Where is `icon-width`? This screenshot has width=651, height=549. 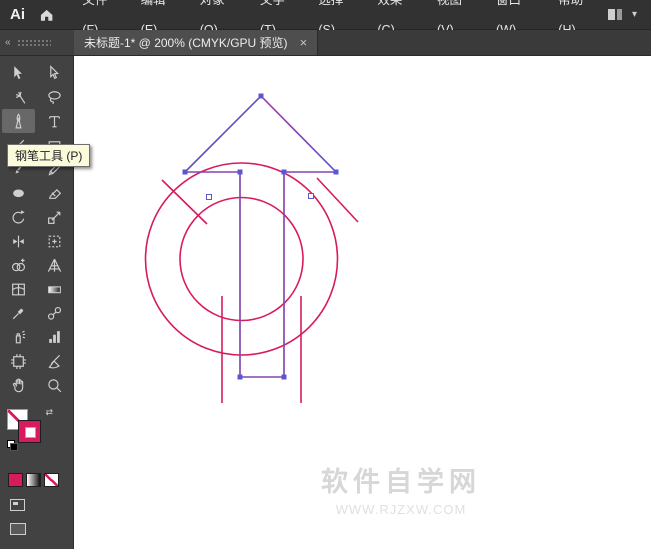 icon-width is located at coordinates (18, 241).